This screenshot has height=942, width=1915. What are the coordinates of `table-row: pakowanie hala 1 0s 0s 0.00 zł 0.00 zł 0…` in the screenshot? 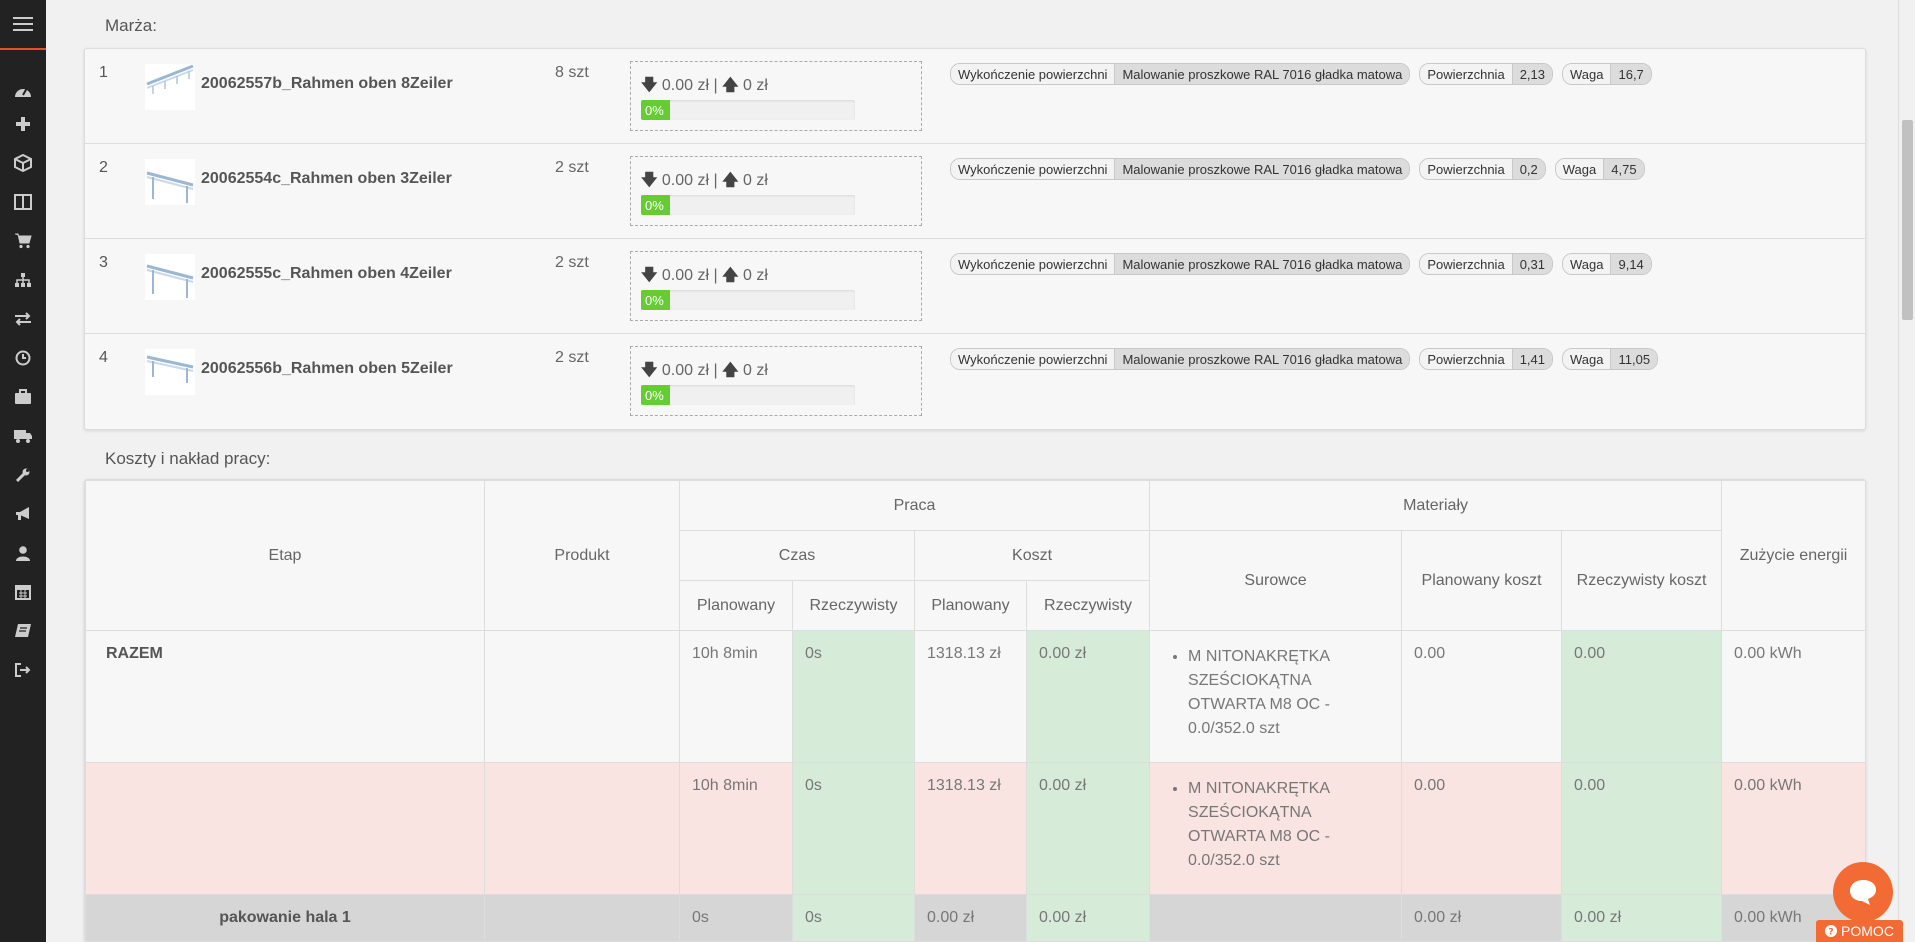 It's located at (975, 917).